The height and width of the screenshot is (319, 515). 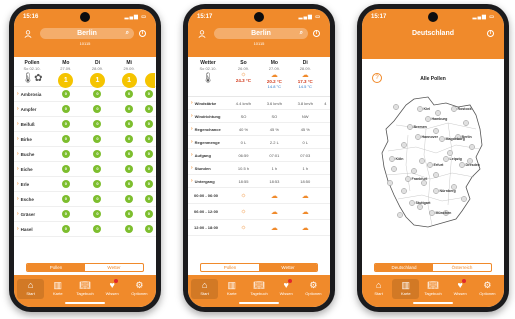 What do you see at coordinates (274, 76) in the screenshot?
I see `day-column: Mo 27.09. ☁ 20.2 °C 14.8 °C` at bounding box center [274, 76].